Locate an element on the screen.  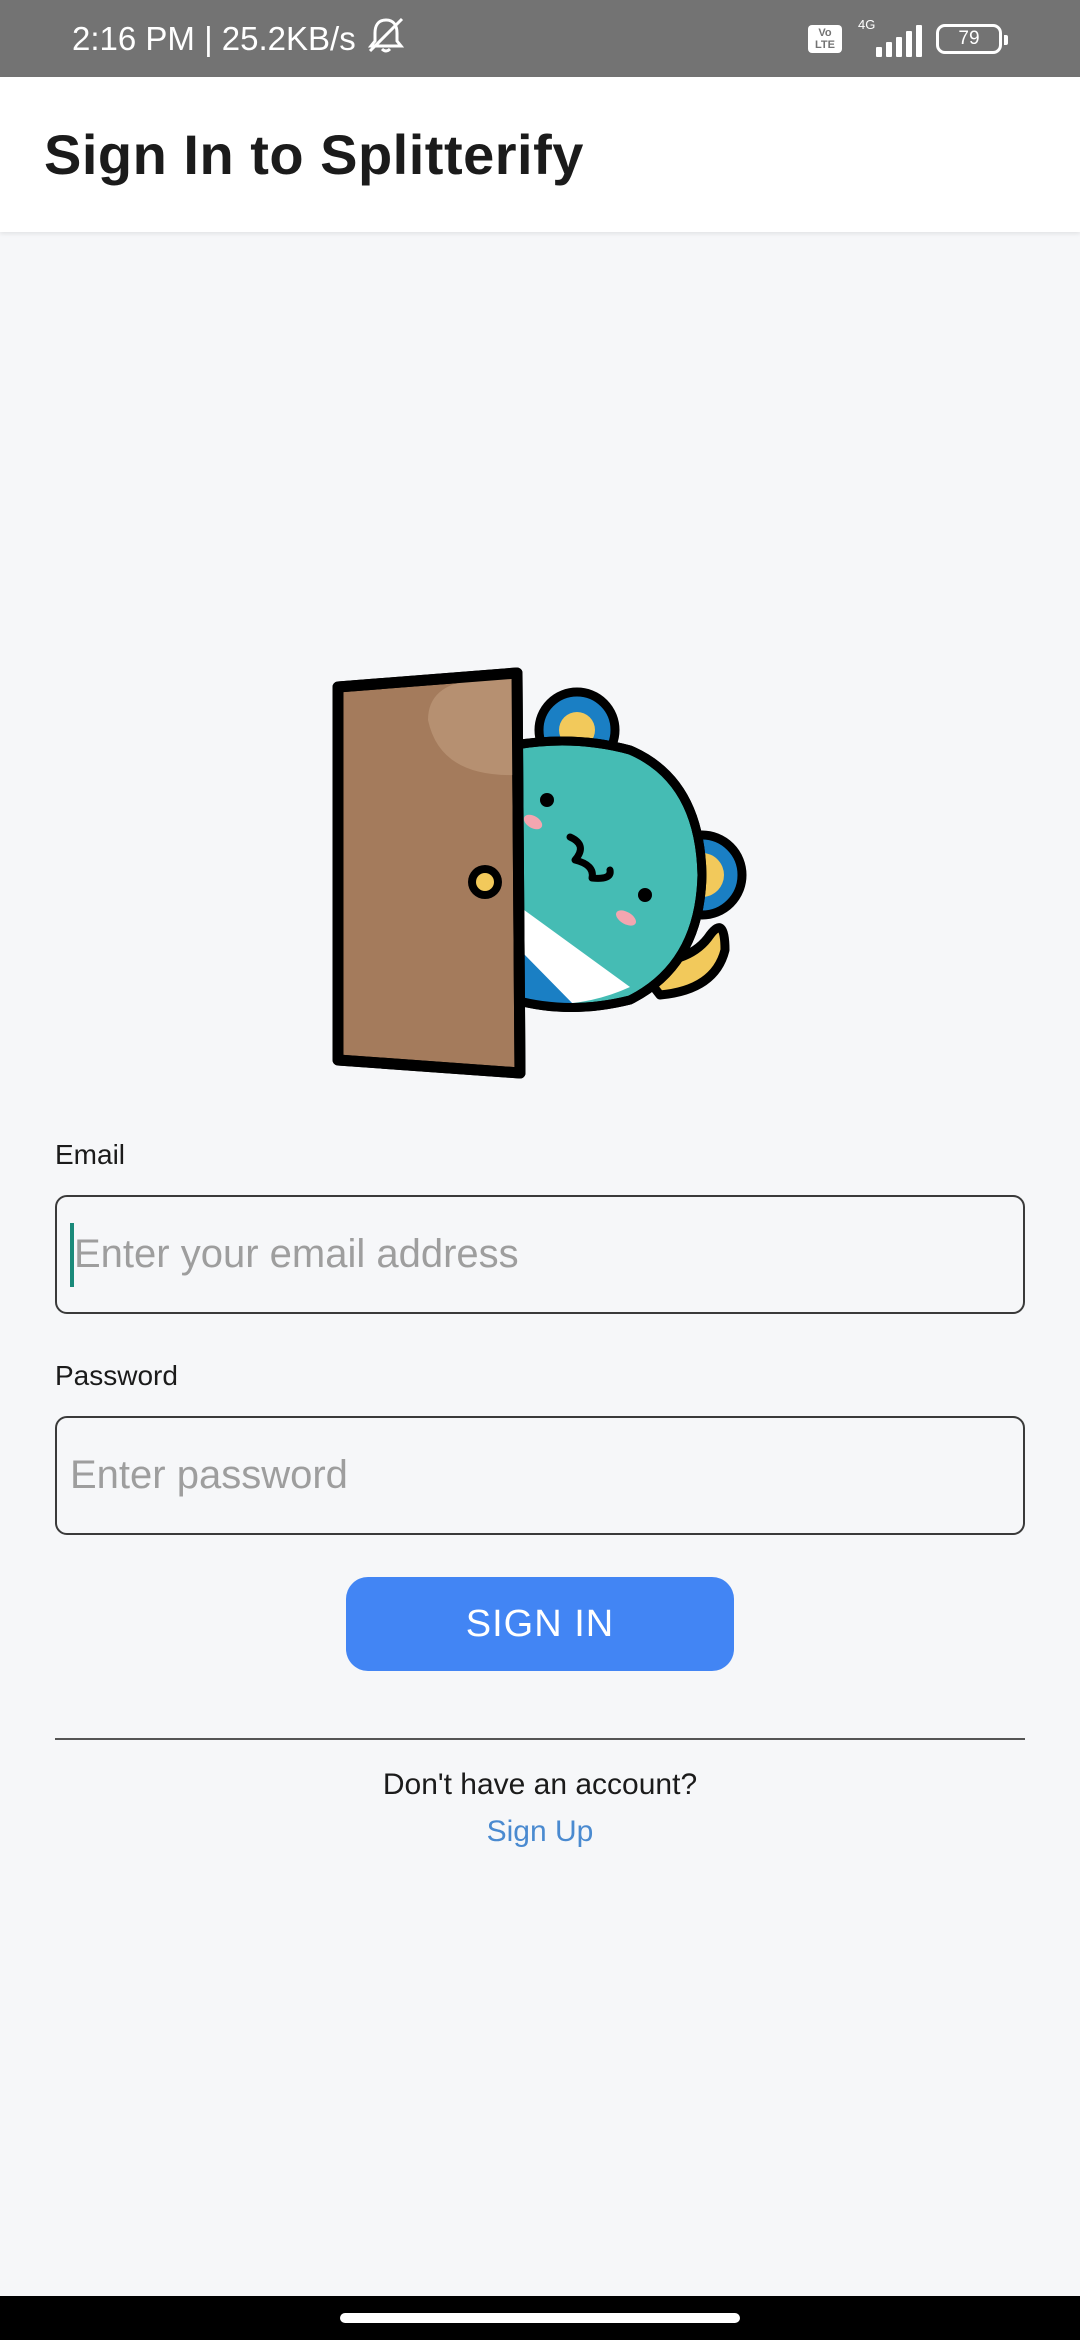
sign-up-link-label: Sign Up is located at coordinates (540, 1831).